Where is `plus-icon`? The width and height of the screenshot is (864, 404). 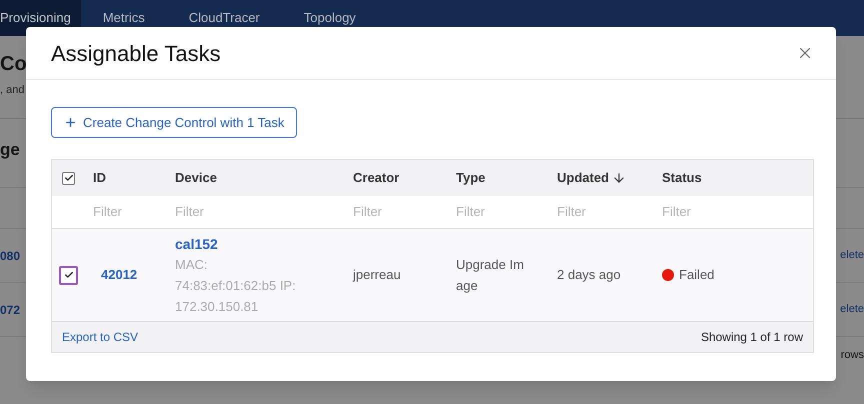 plus-icon is located at coordinates (70, 122).